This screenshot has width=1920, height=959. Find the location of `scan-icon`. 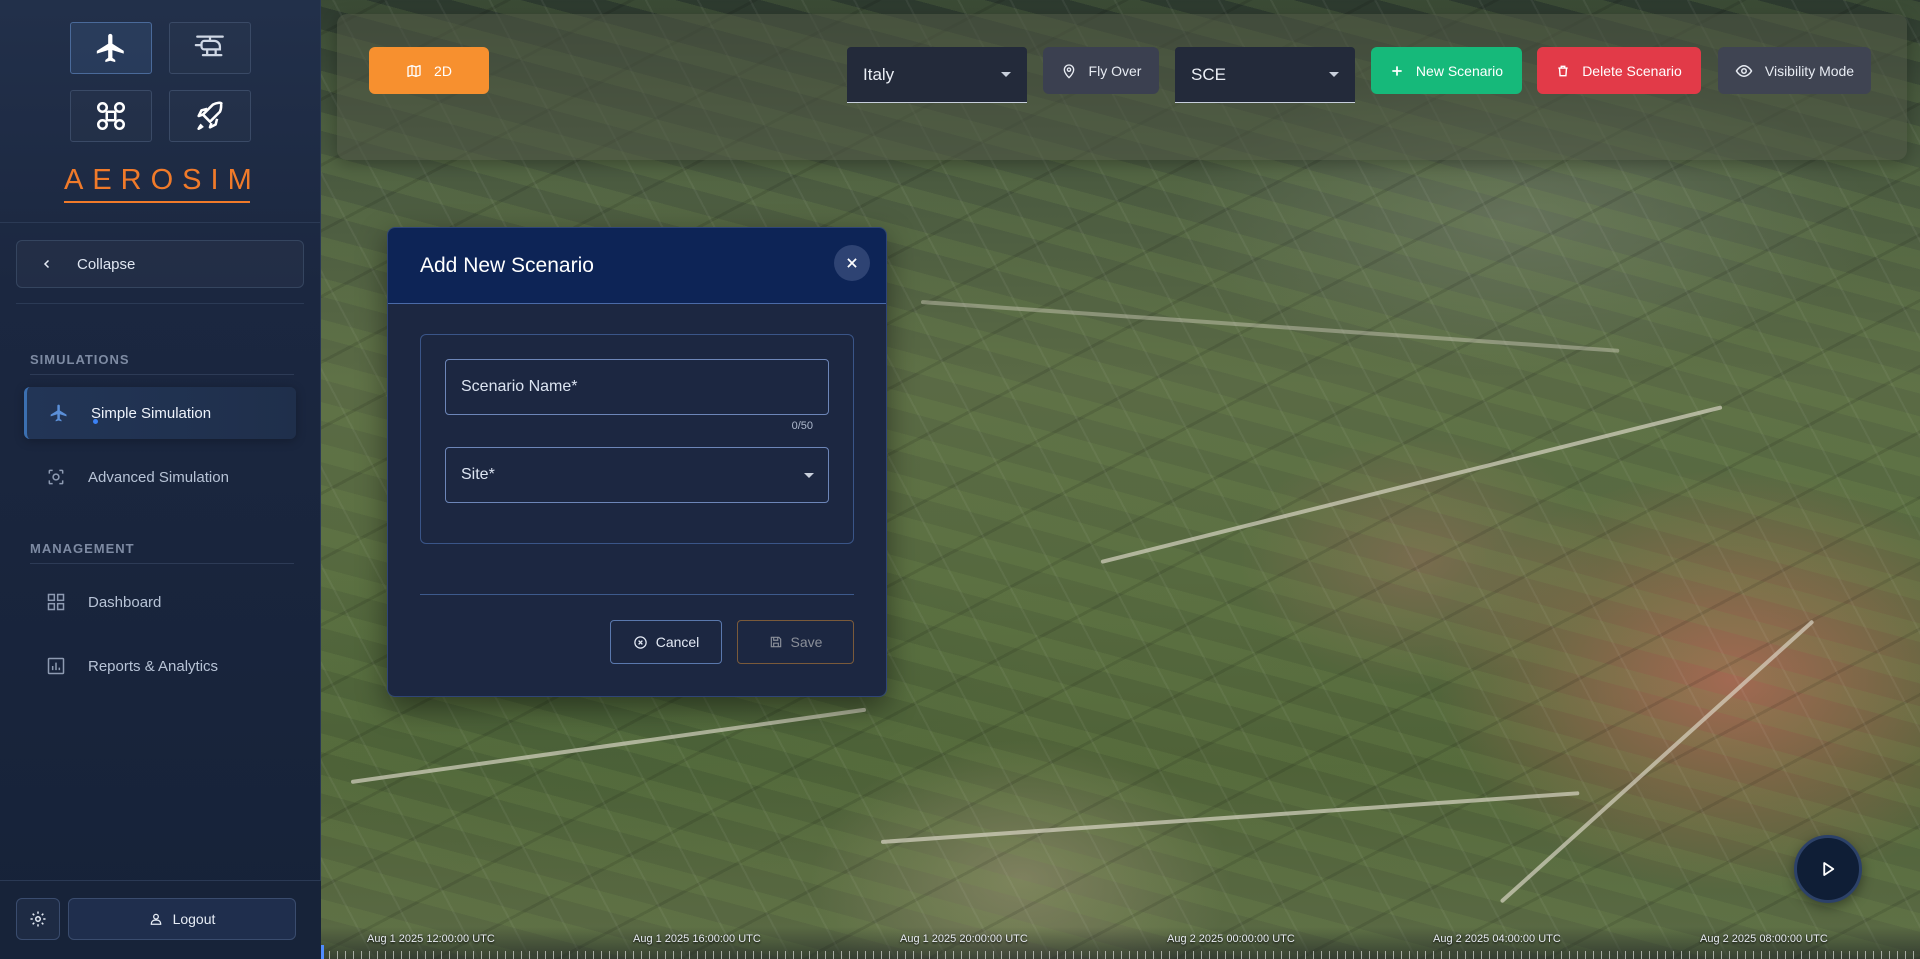

scan-icon is located at coordinates (56, 477).